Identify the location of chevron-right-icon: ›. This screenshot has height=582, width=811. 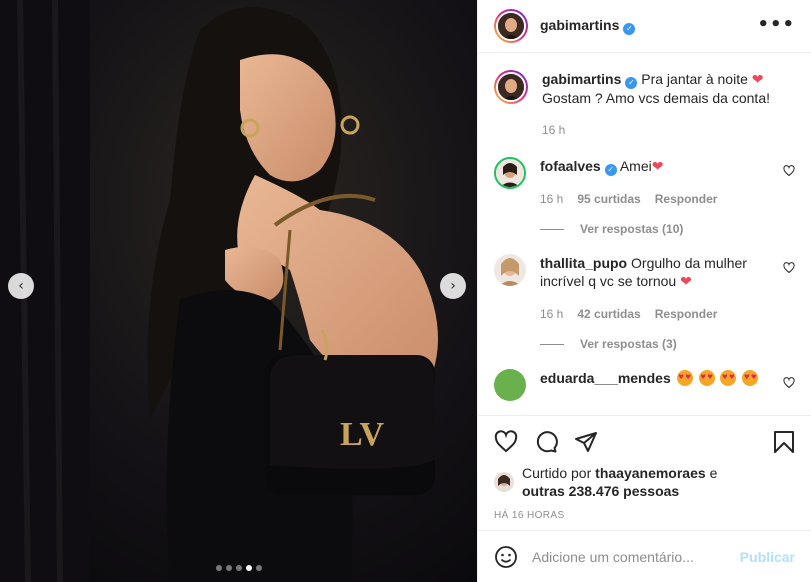
(453, 286).